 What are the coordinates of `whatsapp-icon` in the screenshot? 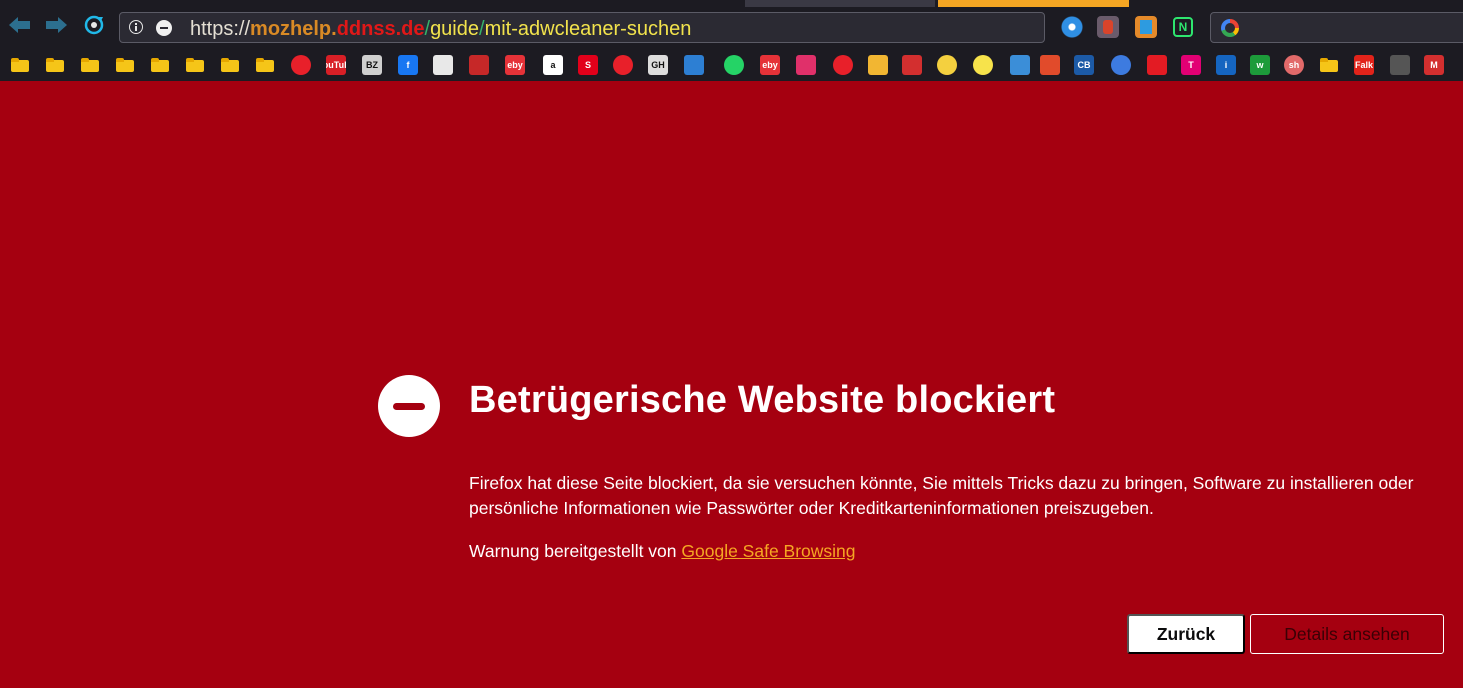 It's located at (734, 65).